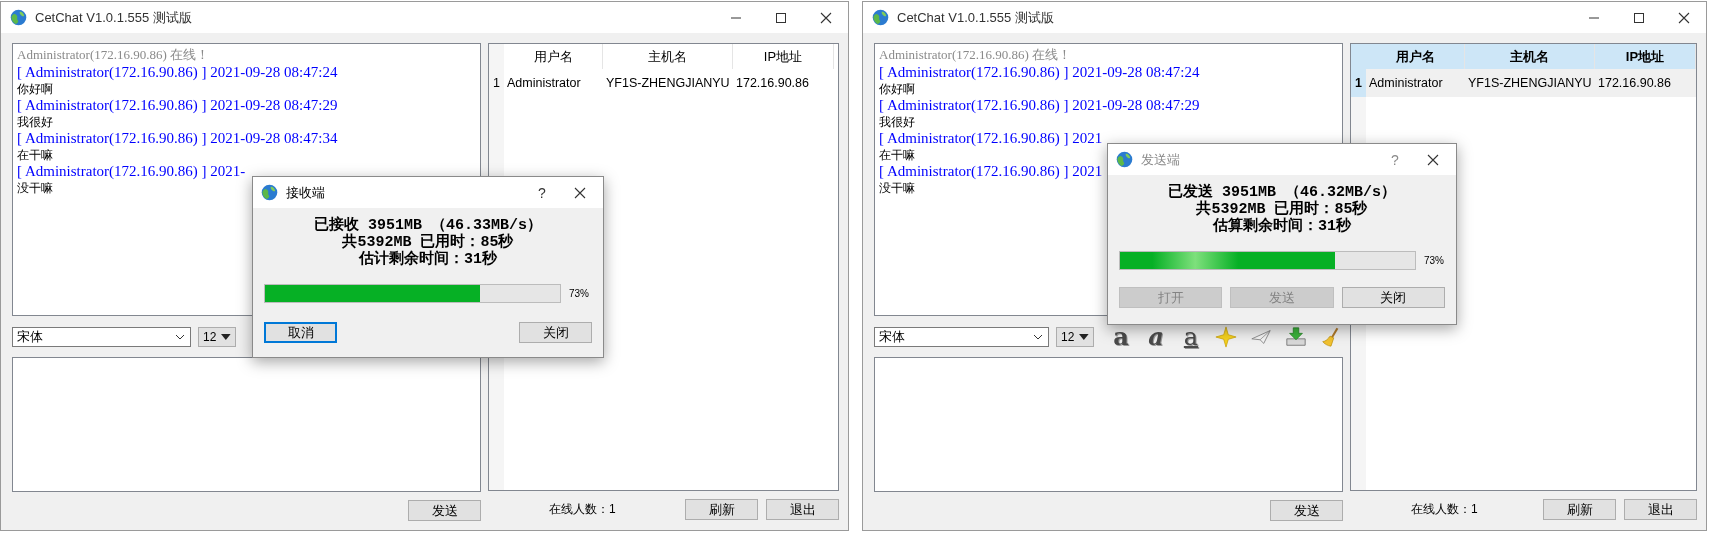 The image size is (1715, 534). I want to click on dialog-title: 发送端, so click(1161, 159).